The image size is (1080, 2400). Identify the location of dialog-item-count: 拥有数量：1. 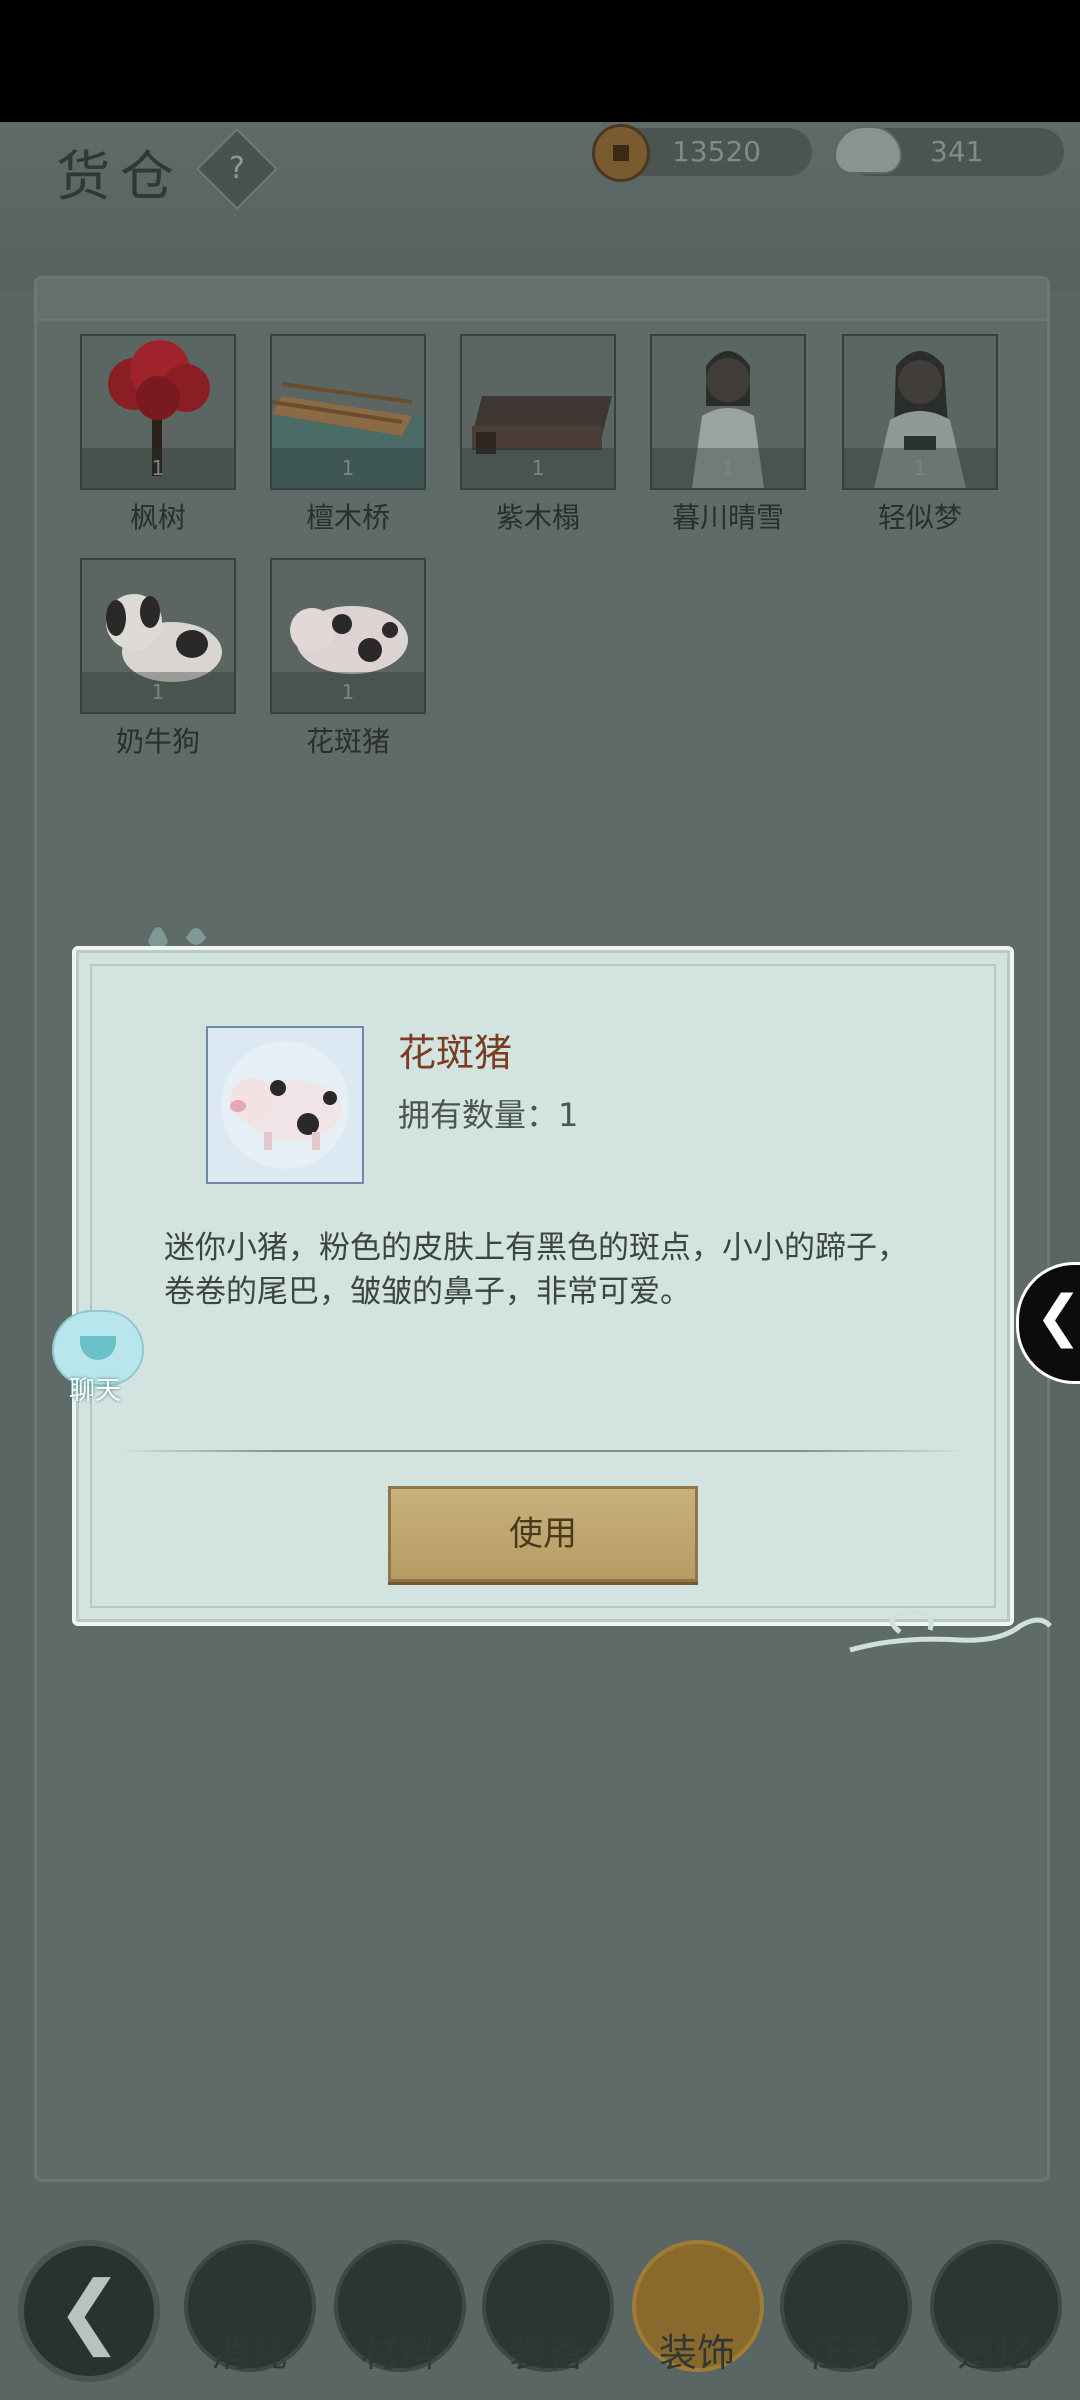
(488, 1115).